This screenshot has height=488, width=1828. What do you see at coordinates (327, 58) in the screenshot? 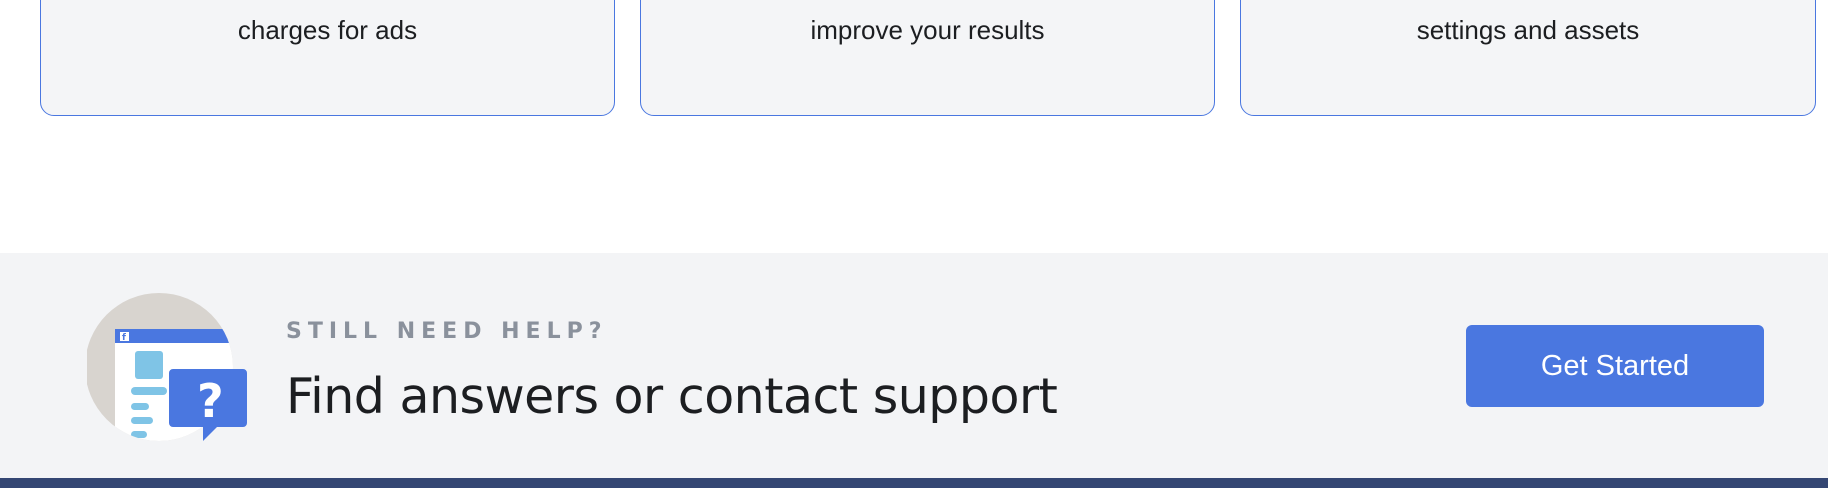
I see `card-billing: charges for ads` at bounding box center [327, 58].